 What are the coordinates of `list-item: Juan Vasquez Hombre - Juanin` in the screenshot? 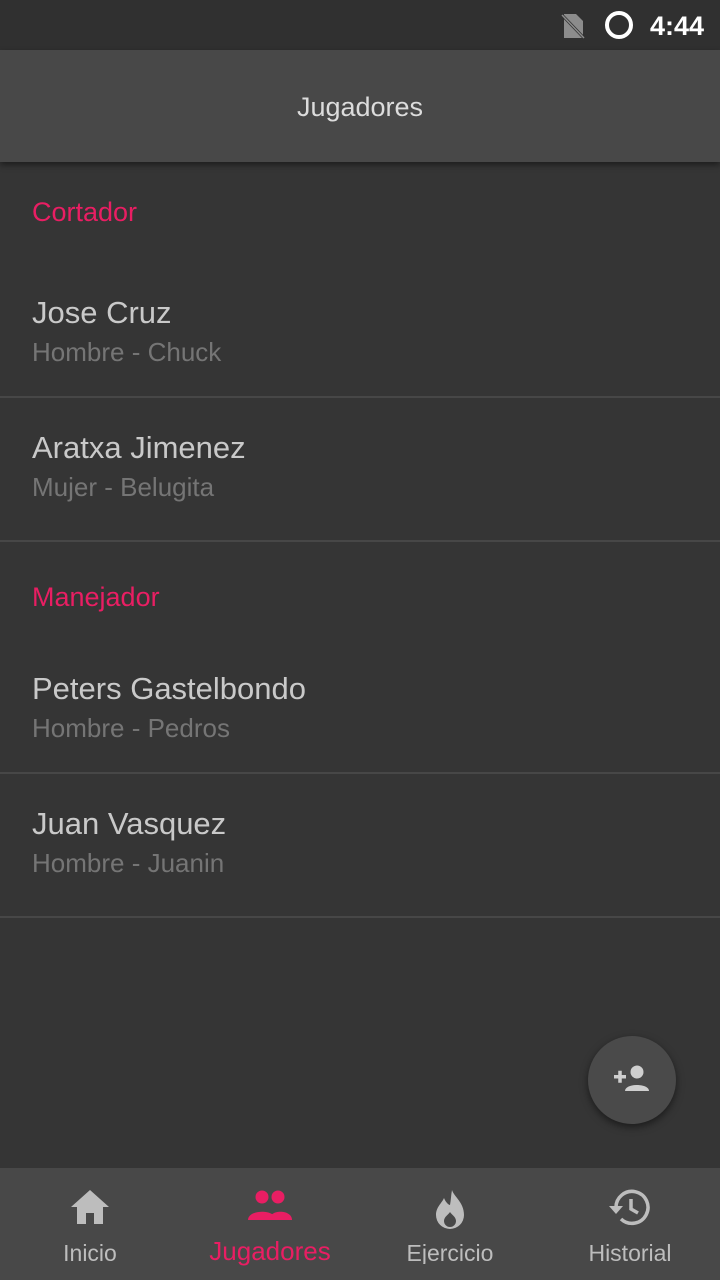 It's located at (360, 846).